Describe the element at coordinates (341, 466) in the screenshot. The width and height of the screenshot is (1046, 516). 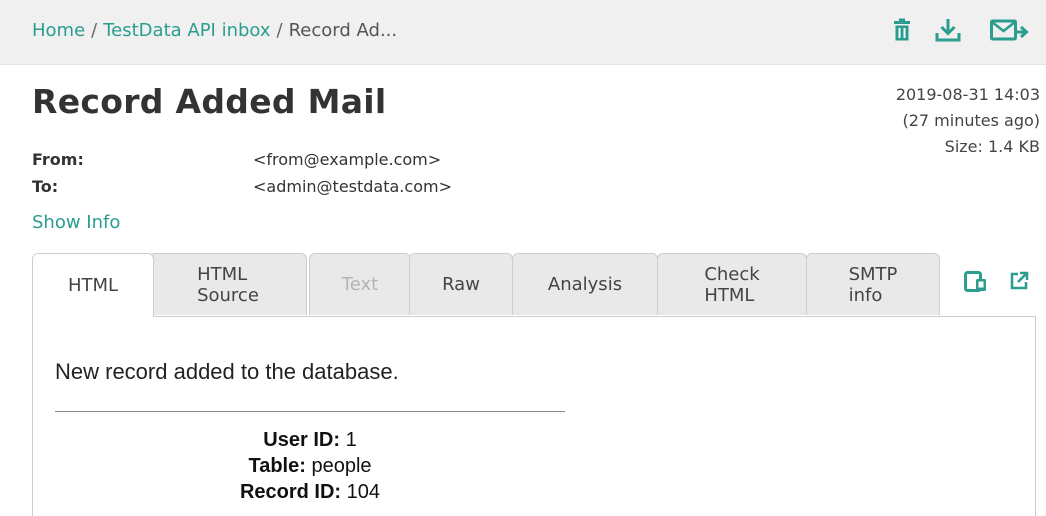
I see `table-value: people` at that location.